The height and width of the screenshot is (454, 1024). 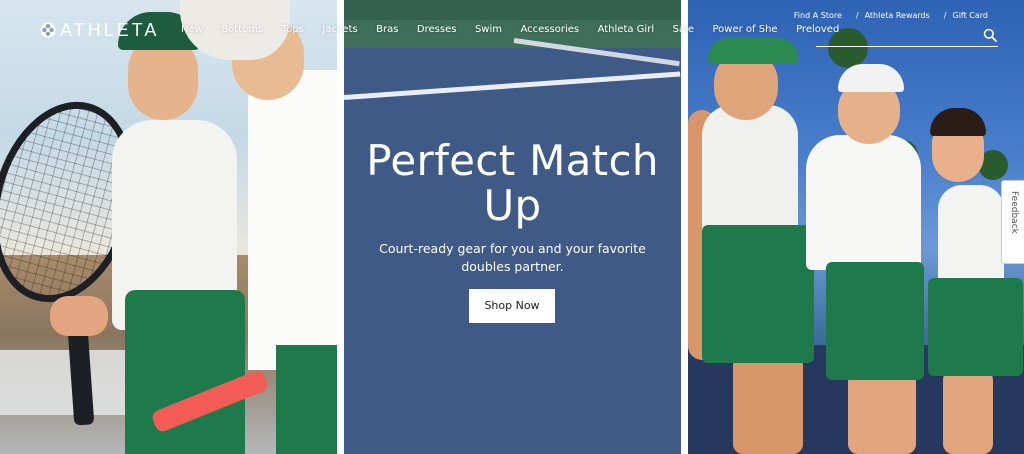 What do you see at coordinates (683, 30) in the screenshot?
I see `nav-item-sale: Sale` at bounding box center [683, 30].